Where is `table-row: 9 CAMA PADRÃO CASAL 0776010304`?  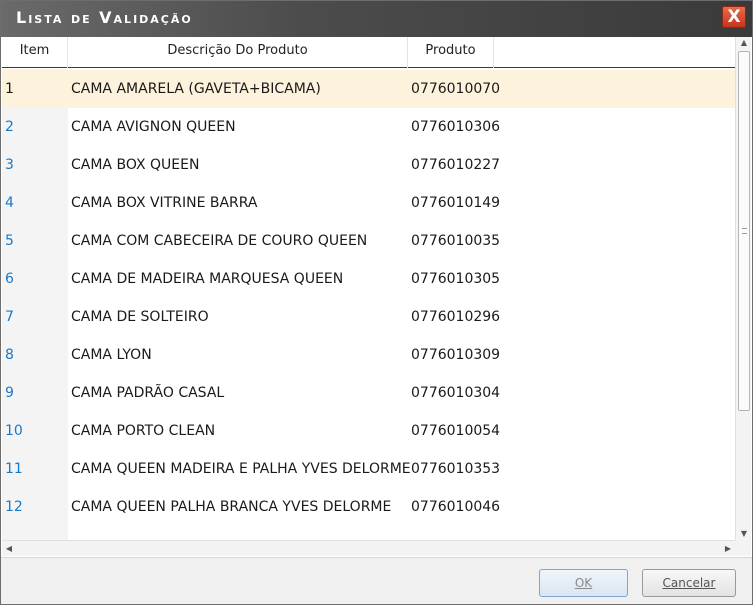 table-row: 9 CAMA PADRÃO CASAL 0776010304 is located at coordinates (368, 393).